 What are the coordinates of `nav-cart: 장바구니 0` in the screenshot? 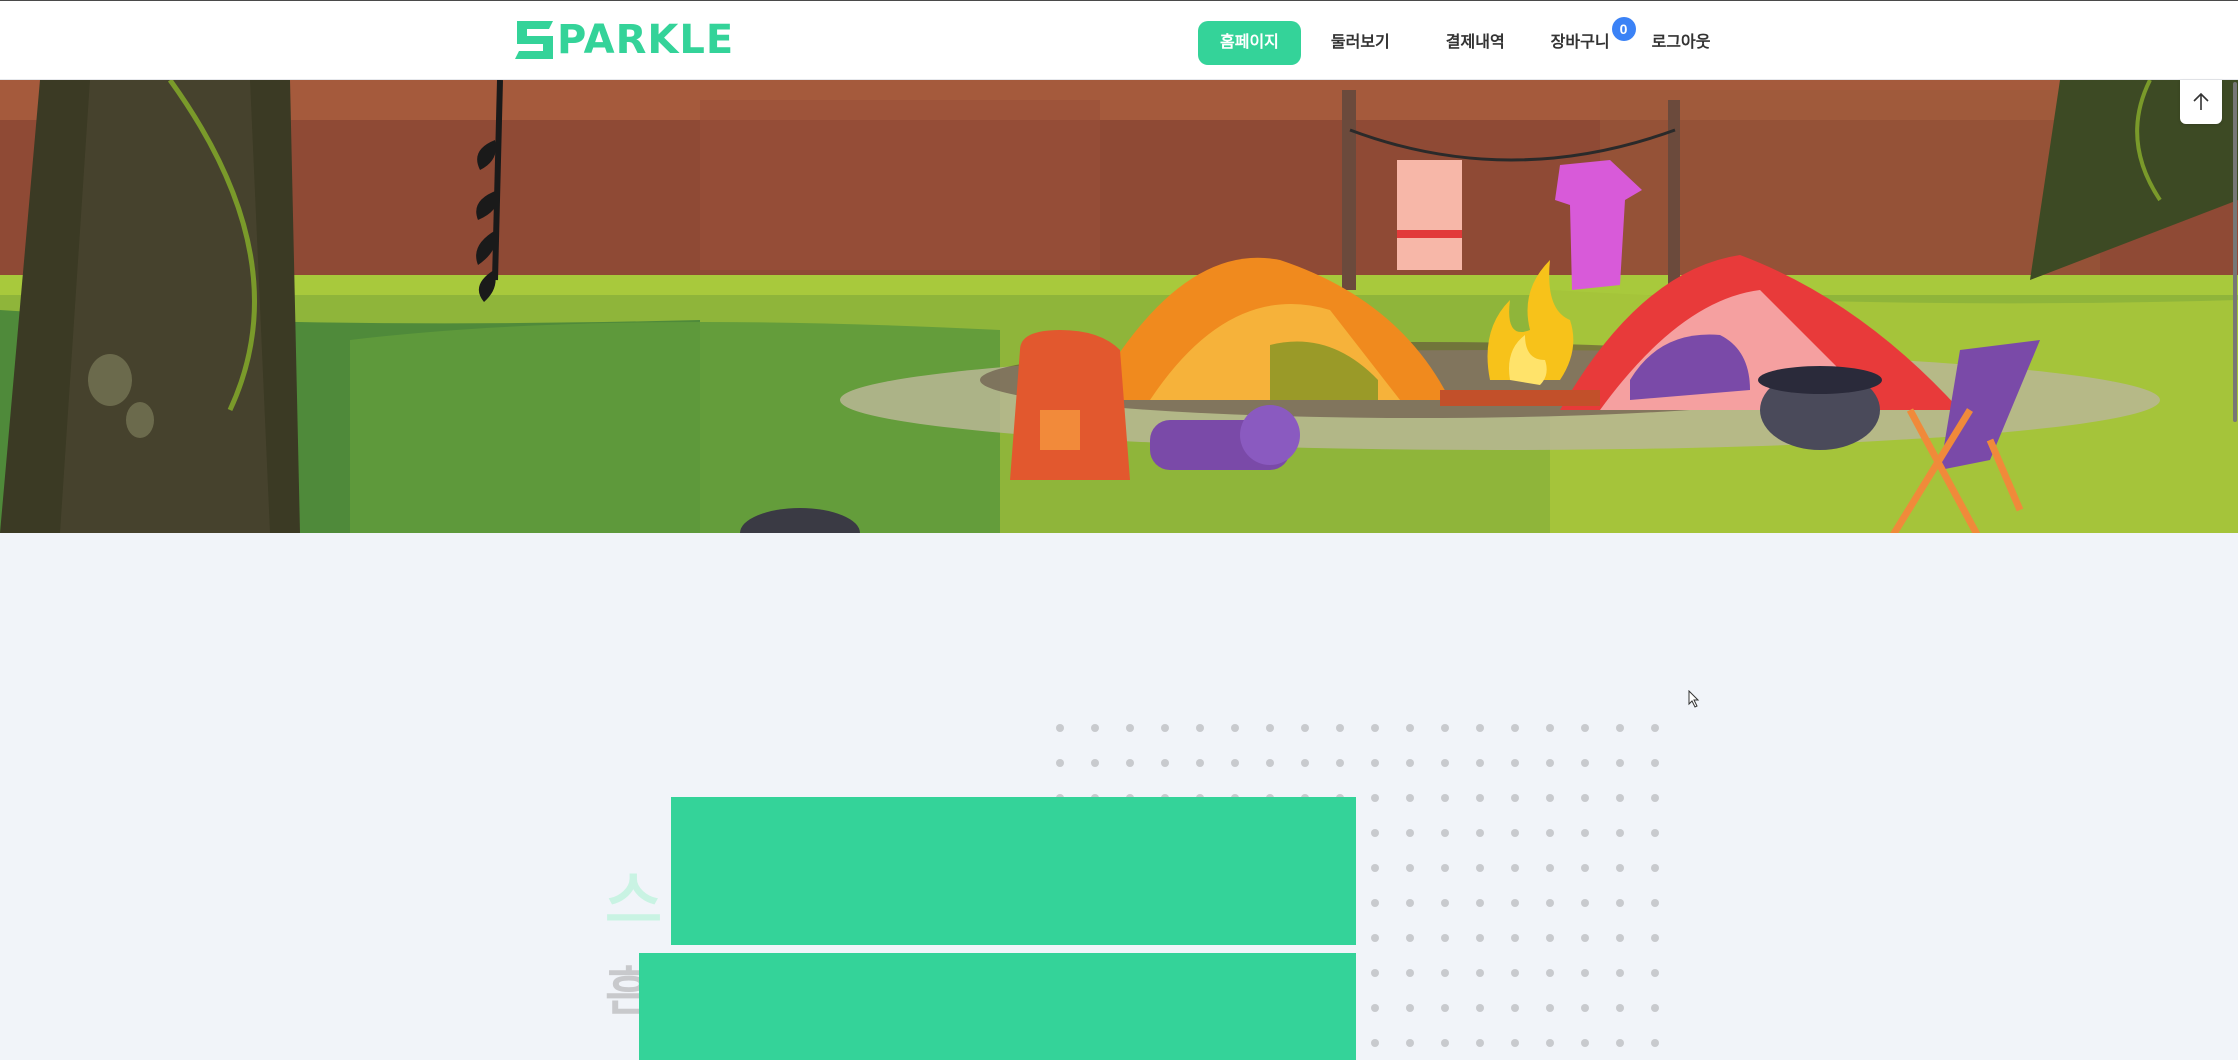 It's located at (1583, 41).